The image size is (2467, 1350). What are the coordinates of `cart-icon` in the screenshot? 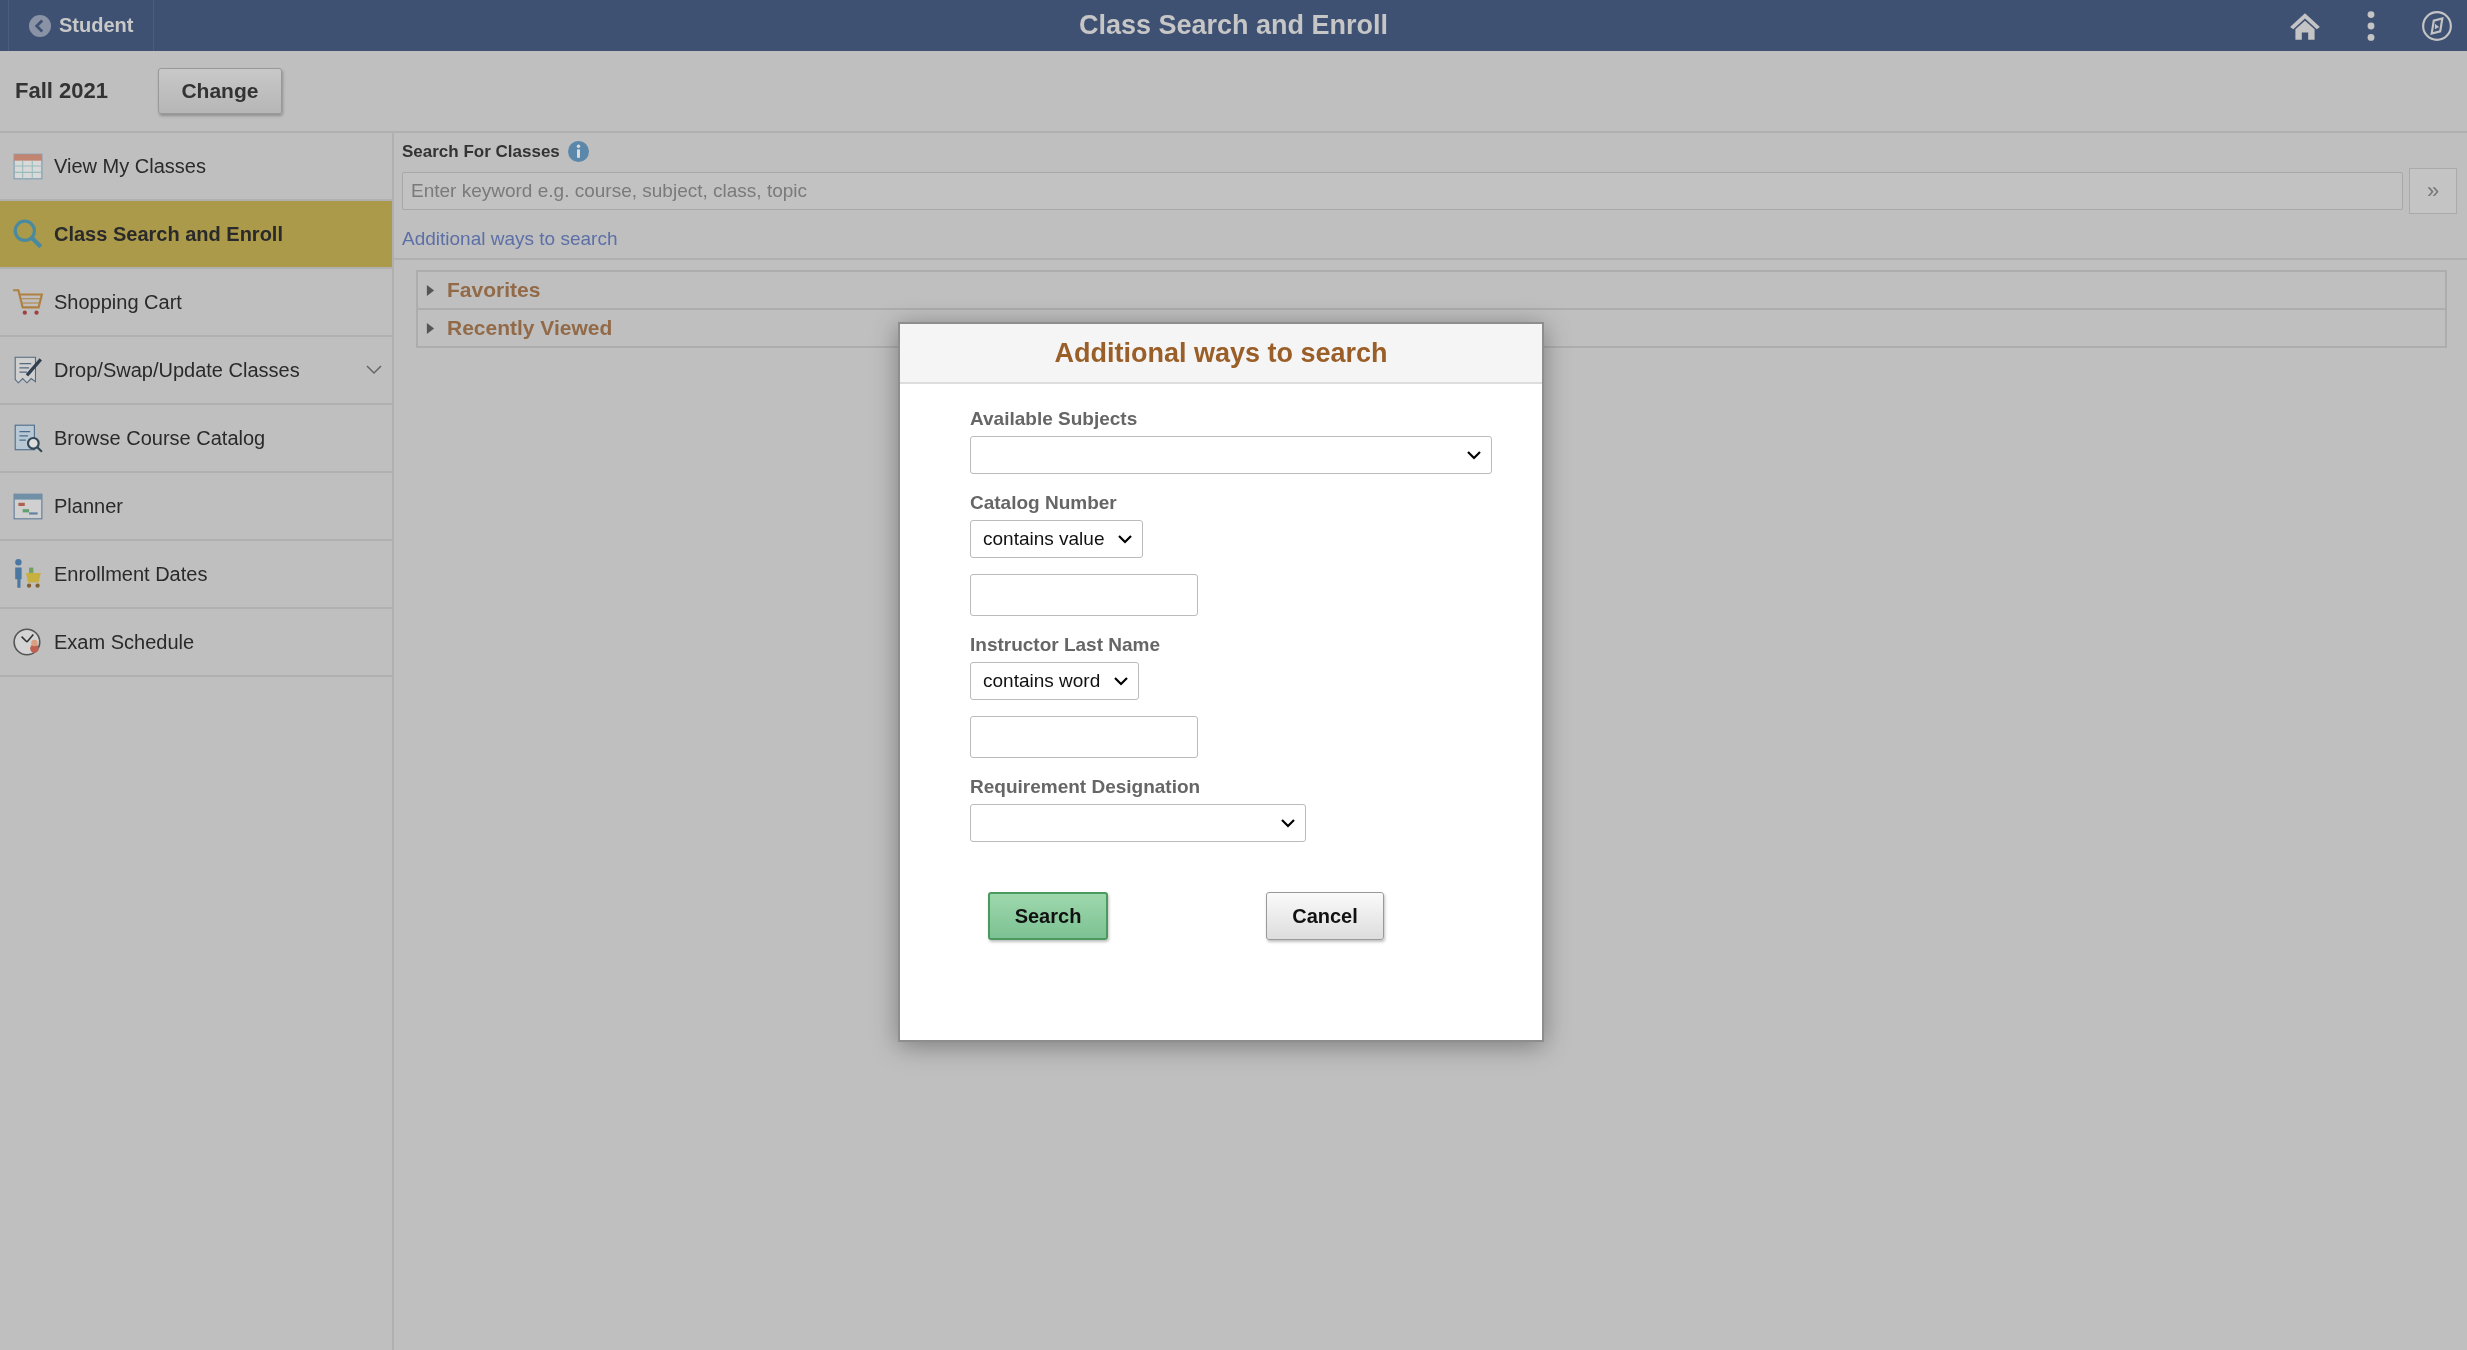 It's located at (28, 302).